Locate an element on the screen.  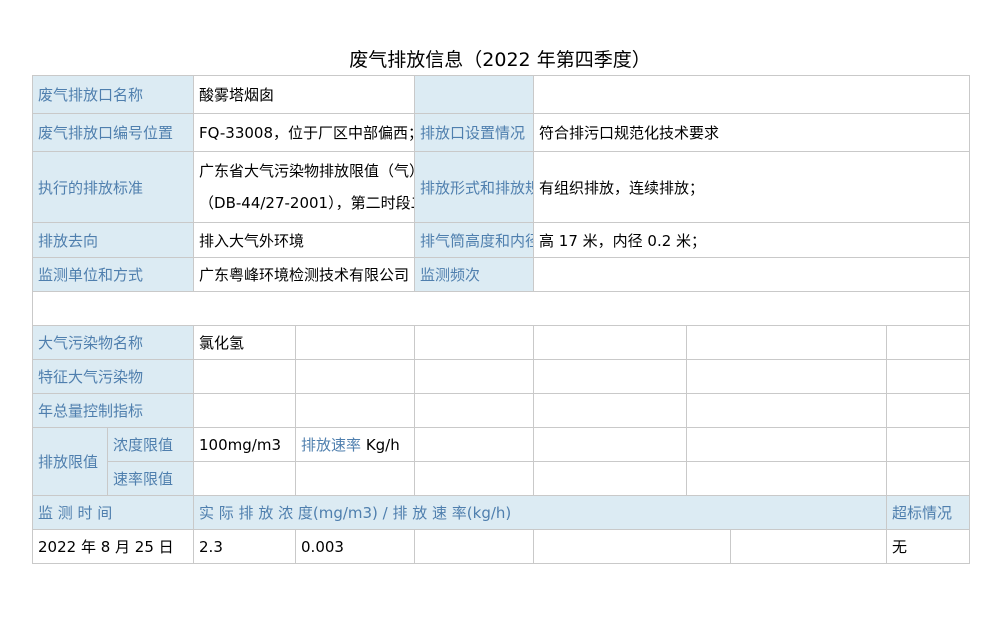
pollutant-name-label: 大气污染物名称 is located at coordinates (113, 342).